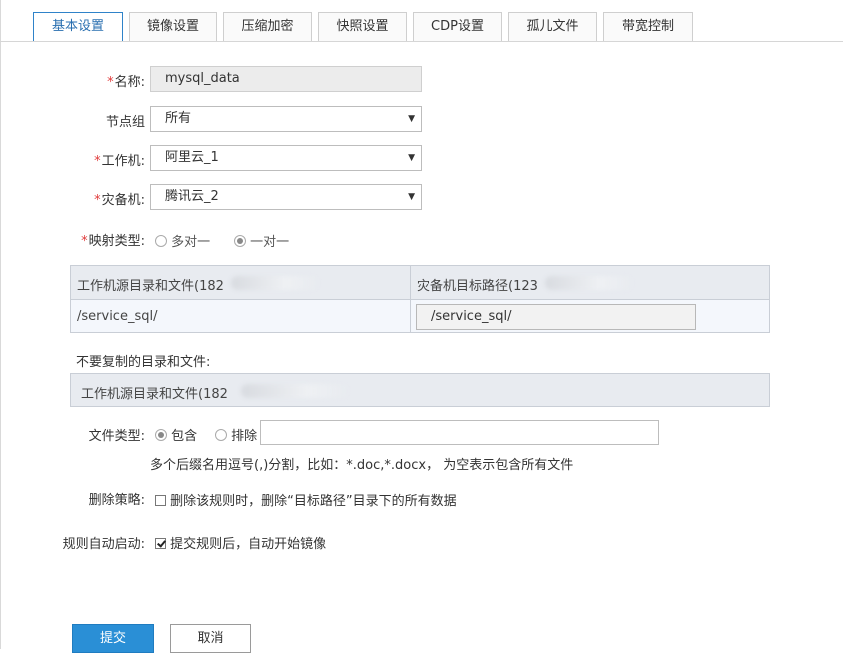  I want to click on mapping-option-label: 一对一, so click(270, 242).